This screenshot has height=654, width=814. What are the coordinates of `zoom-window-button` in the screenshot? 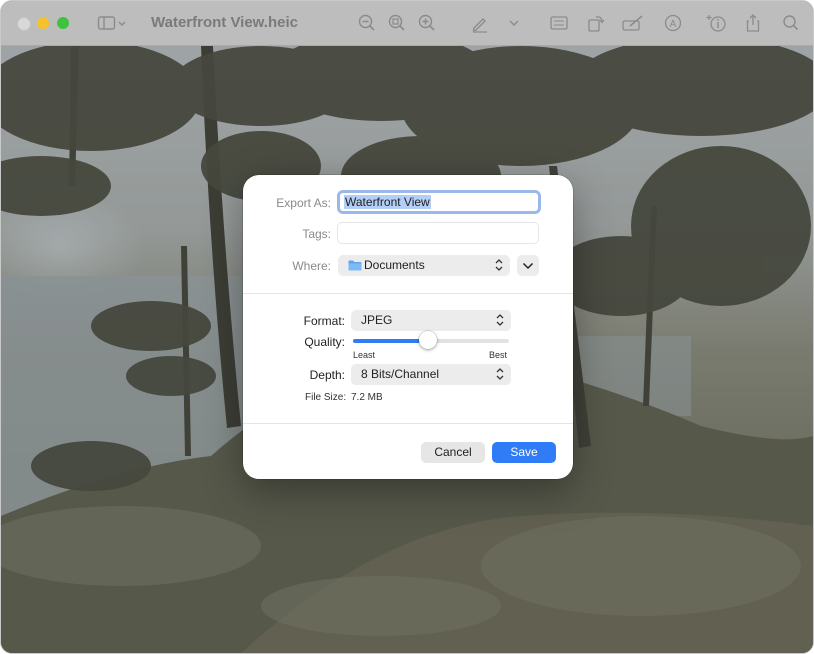 It's located at (63, 23).